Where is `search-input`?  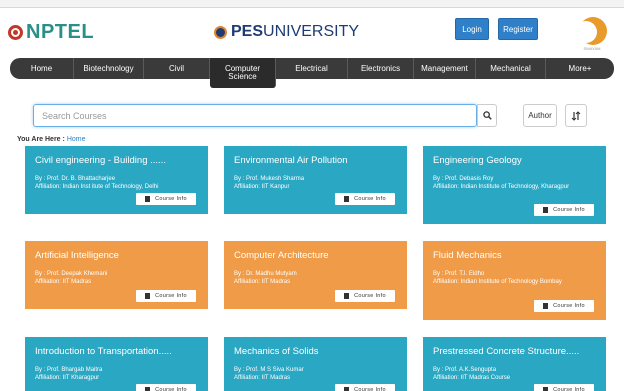 search-input is located at coordinates (255, 115).